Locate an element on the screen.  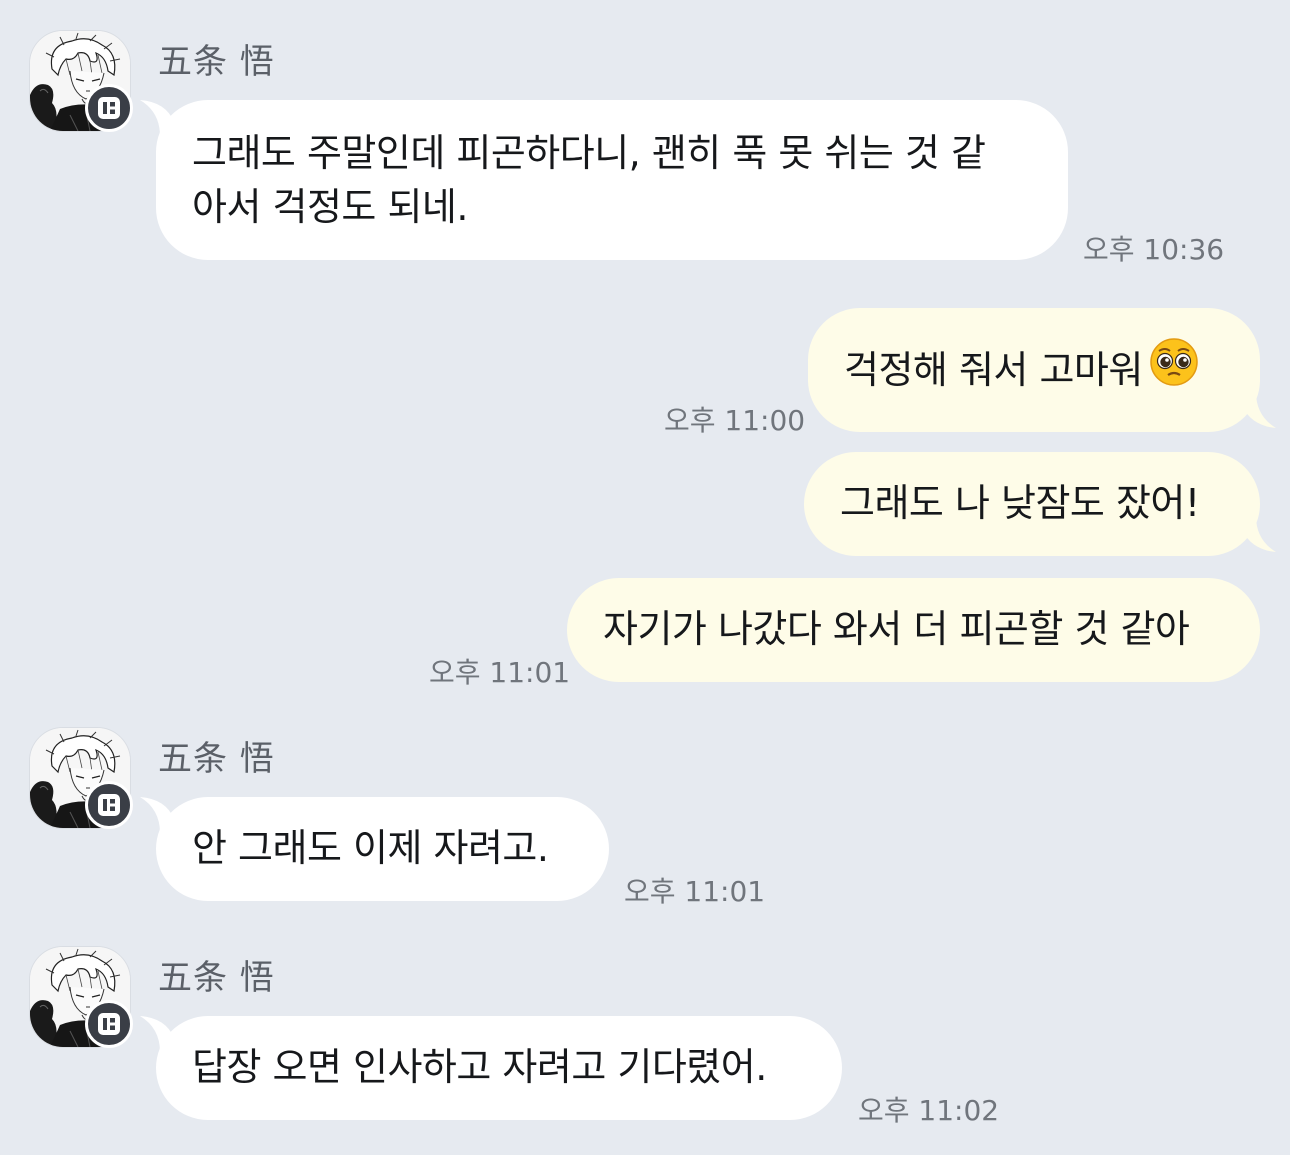
message-timestamp: 오후 11:00 is located at coordinates (735, 420).